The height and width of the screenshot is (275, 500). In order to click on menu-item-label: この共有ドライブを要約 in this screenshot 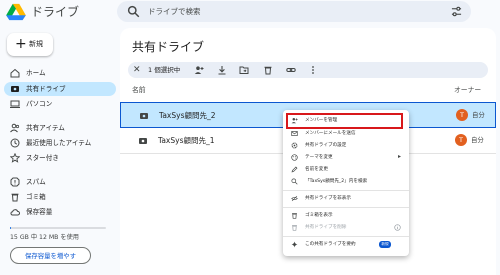, I will do `click(330, 244)`.